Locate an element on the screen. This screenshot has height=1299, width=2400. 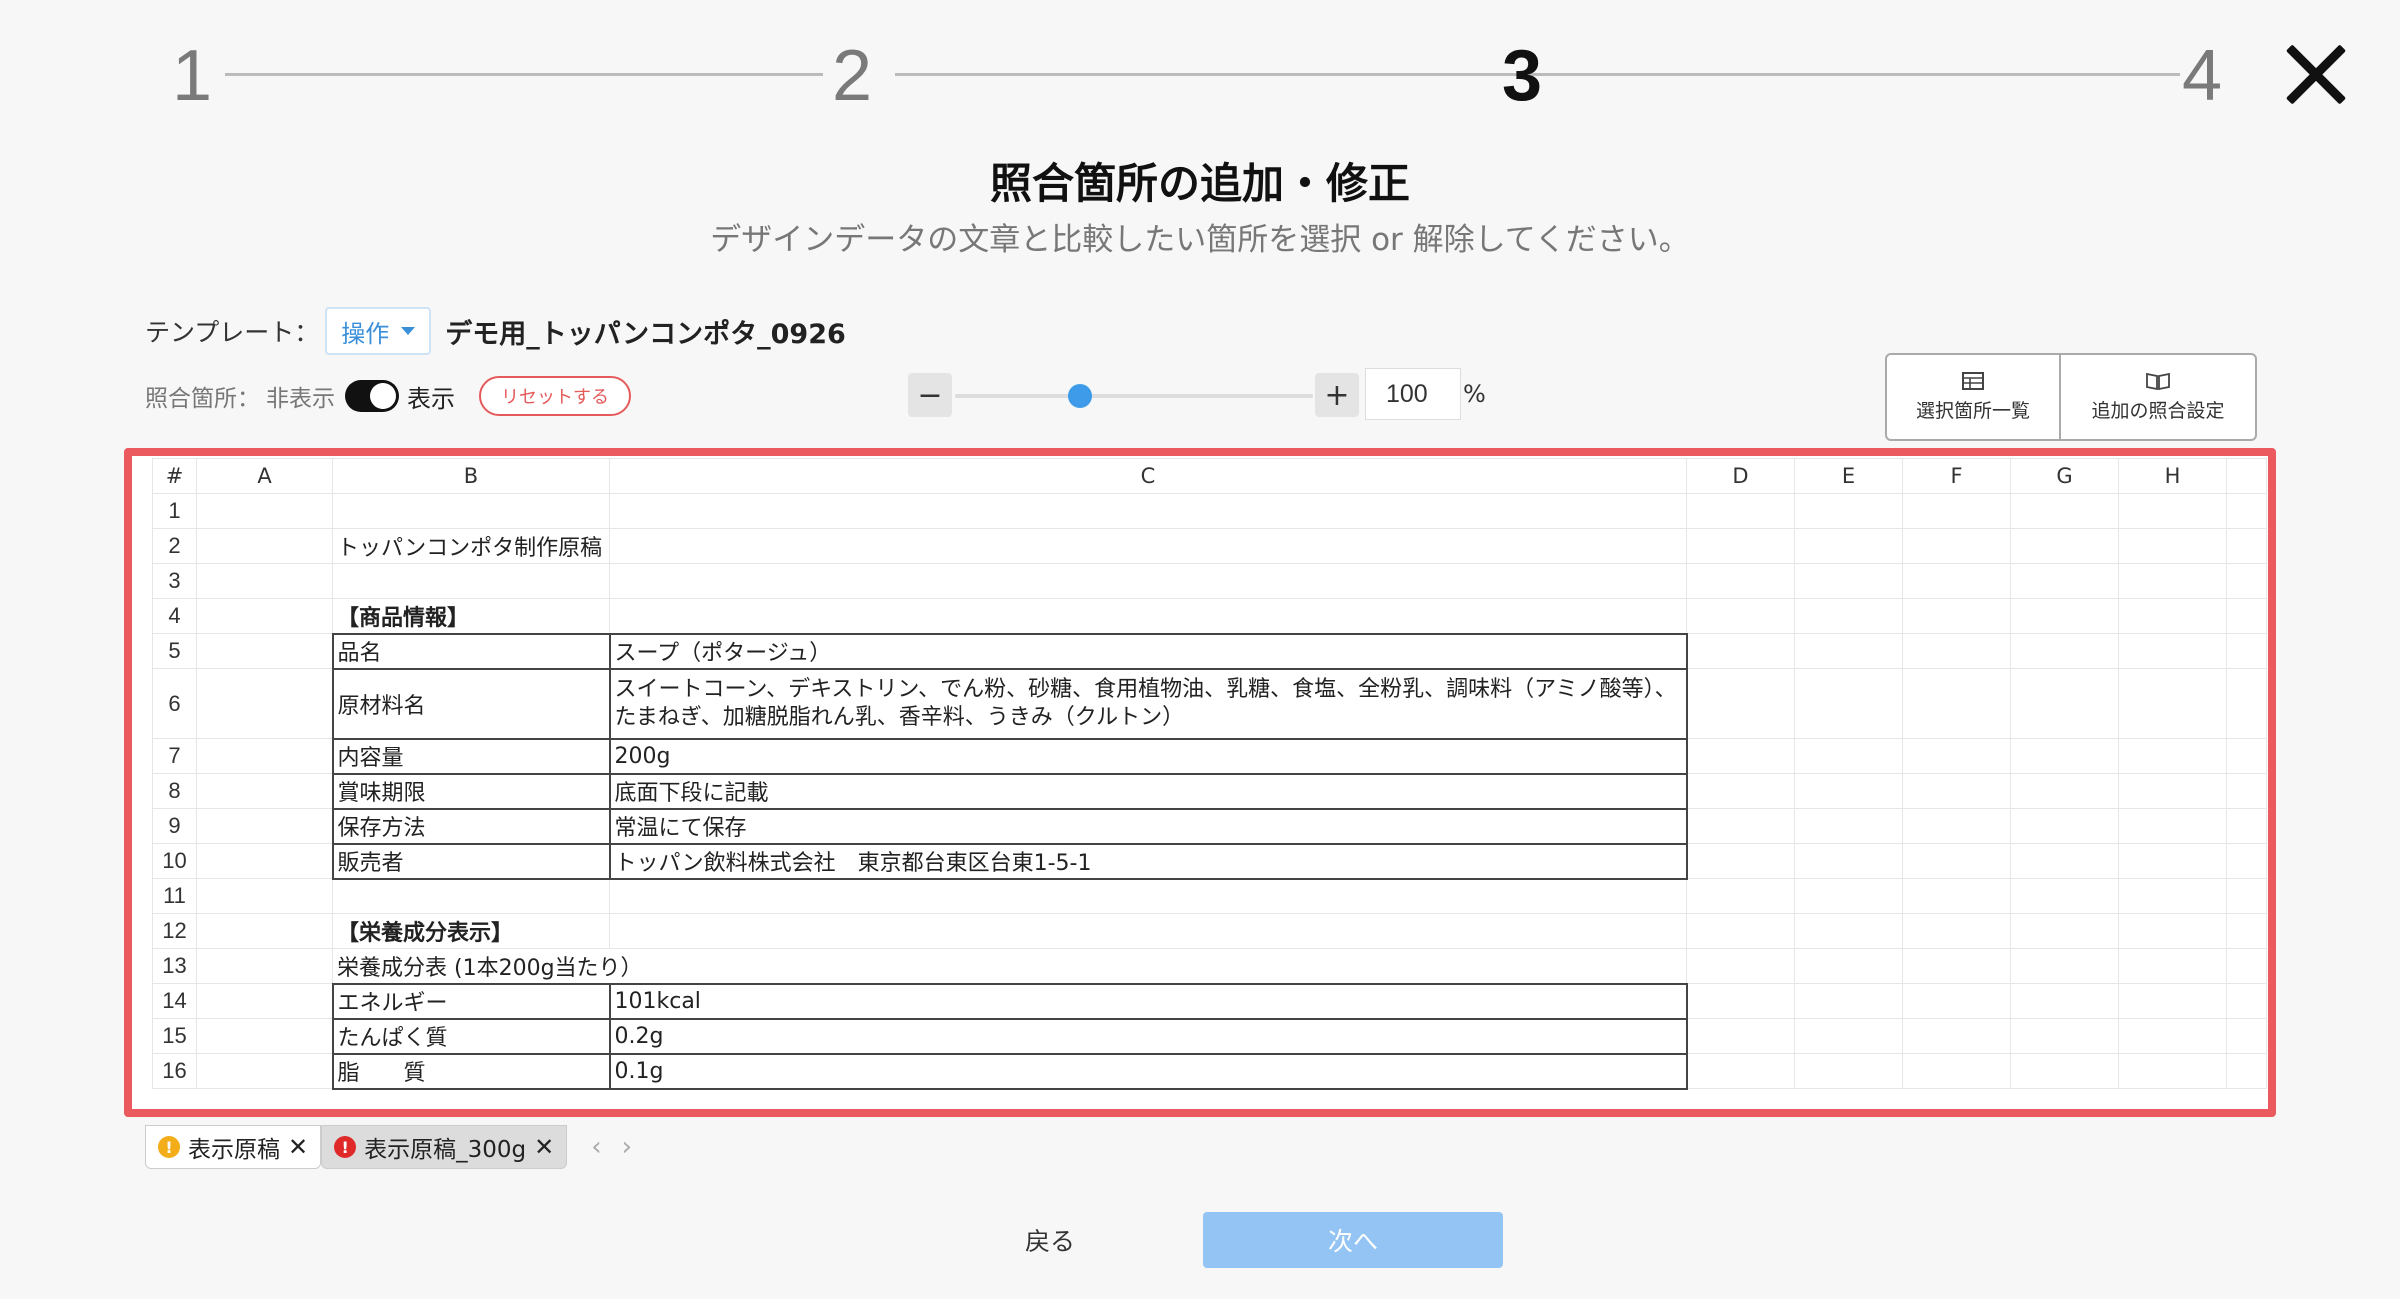
operation-dropdown: 操作 is located at coordinates (378, 331).